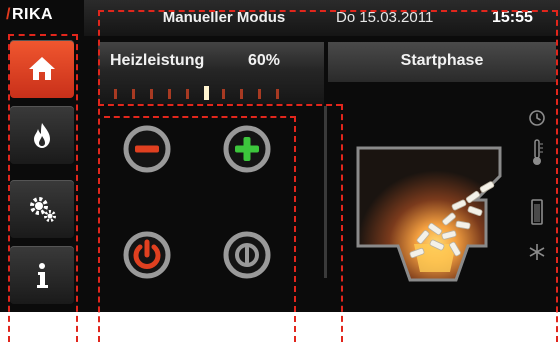 The height and width of the screenshot is (342, 560). What do you see at coordinates (211, 73) in the screenshot?
I see `heating-power-panel: Heizleistung 60%` at bounding box center [211, 73].